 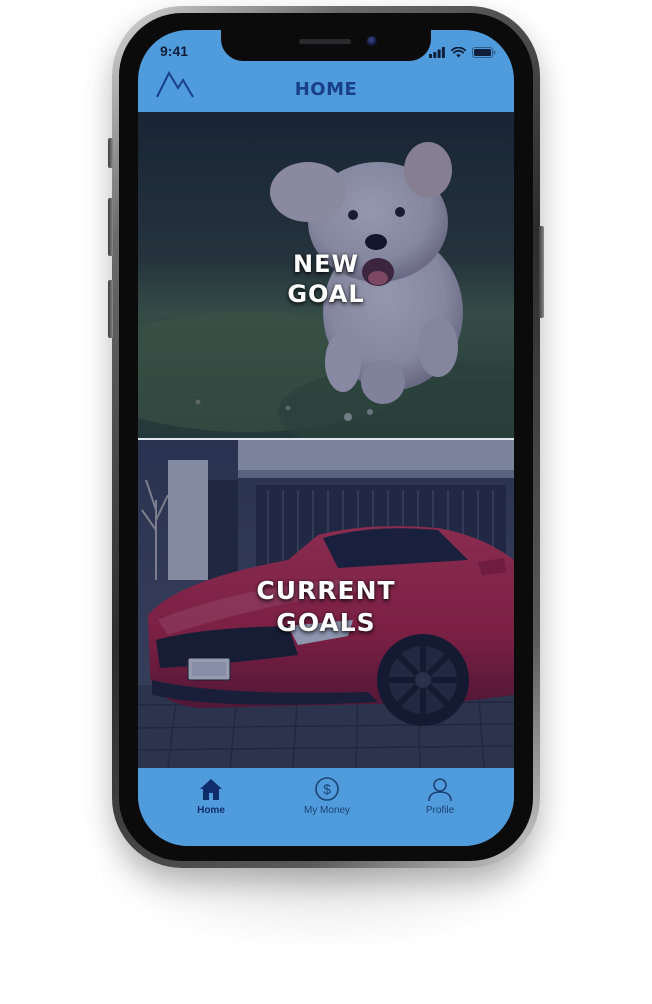 I want to click on dollar-circle-icon: $, so click(x=327, y=789).